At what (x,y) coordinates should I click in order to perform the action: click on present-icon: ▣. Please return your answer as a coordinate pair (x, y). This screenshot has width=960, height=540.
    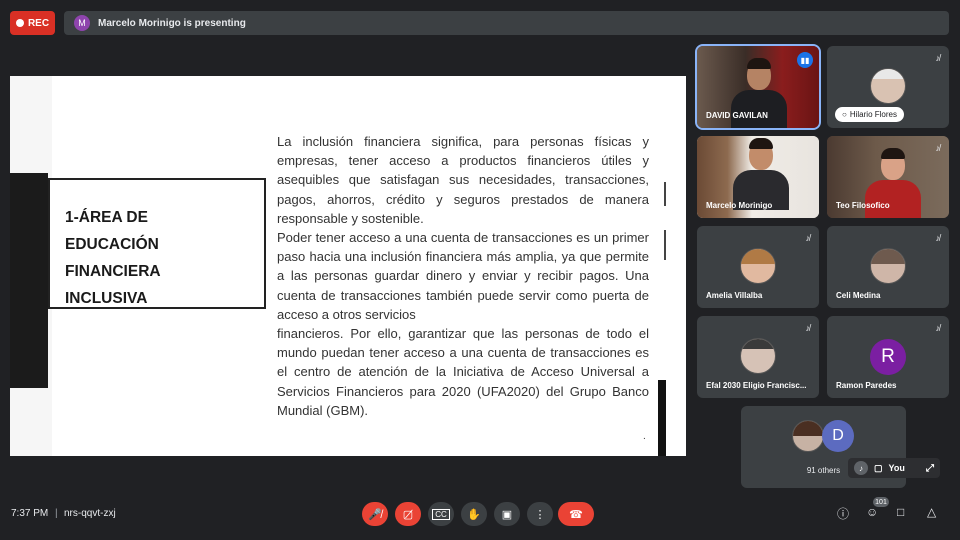
    Looking at the image, I should click on (507, 514).